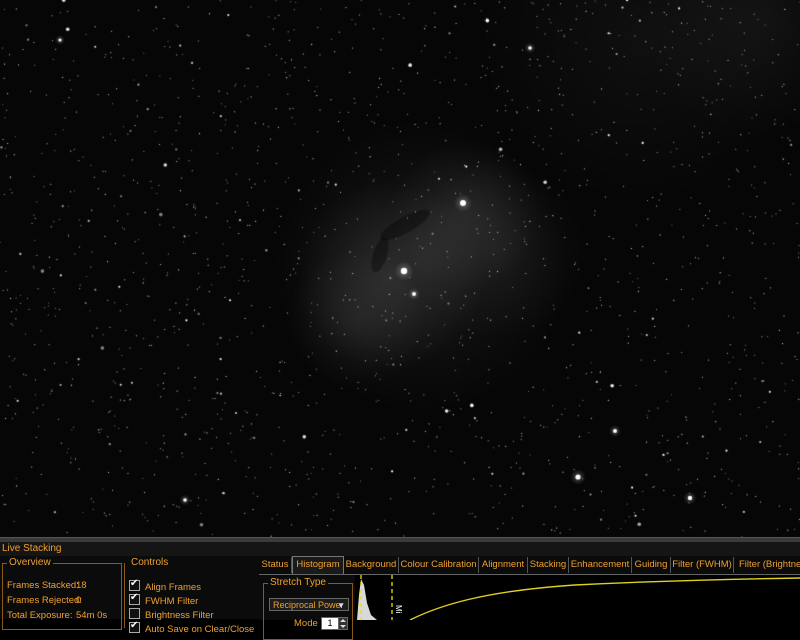 Image resolution: width=800 pixels, height=640 pixels. I want to click on tab-enhancement: Enhancement, so click(600, 565).